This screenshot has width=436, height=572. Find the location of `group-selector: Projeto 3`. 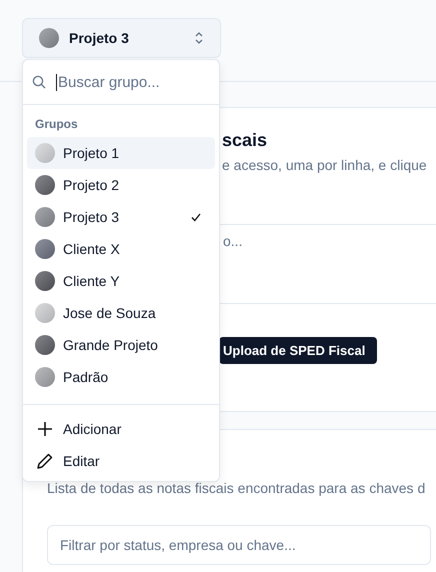

group-selector: Projeto 3 is located at coordinates (121, 38).